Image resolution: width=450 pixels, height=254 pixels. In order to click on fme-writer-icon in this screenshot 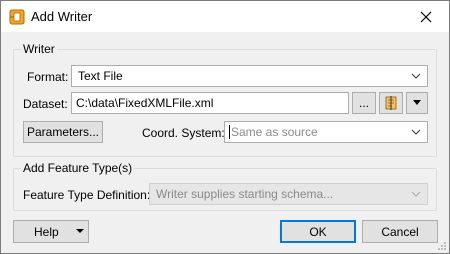, I will do `click(17, 17)`.